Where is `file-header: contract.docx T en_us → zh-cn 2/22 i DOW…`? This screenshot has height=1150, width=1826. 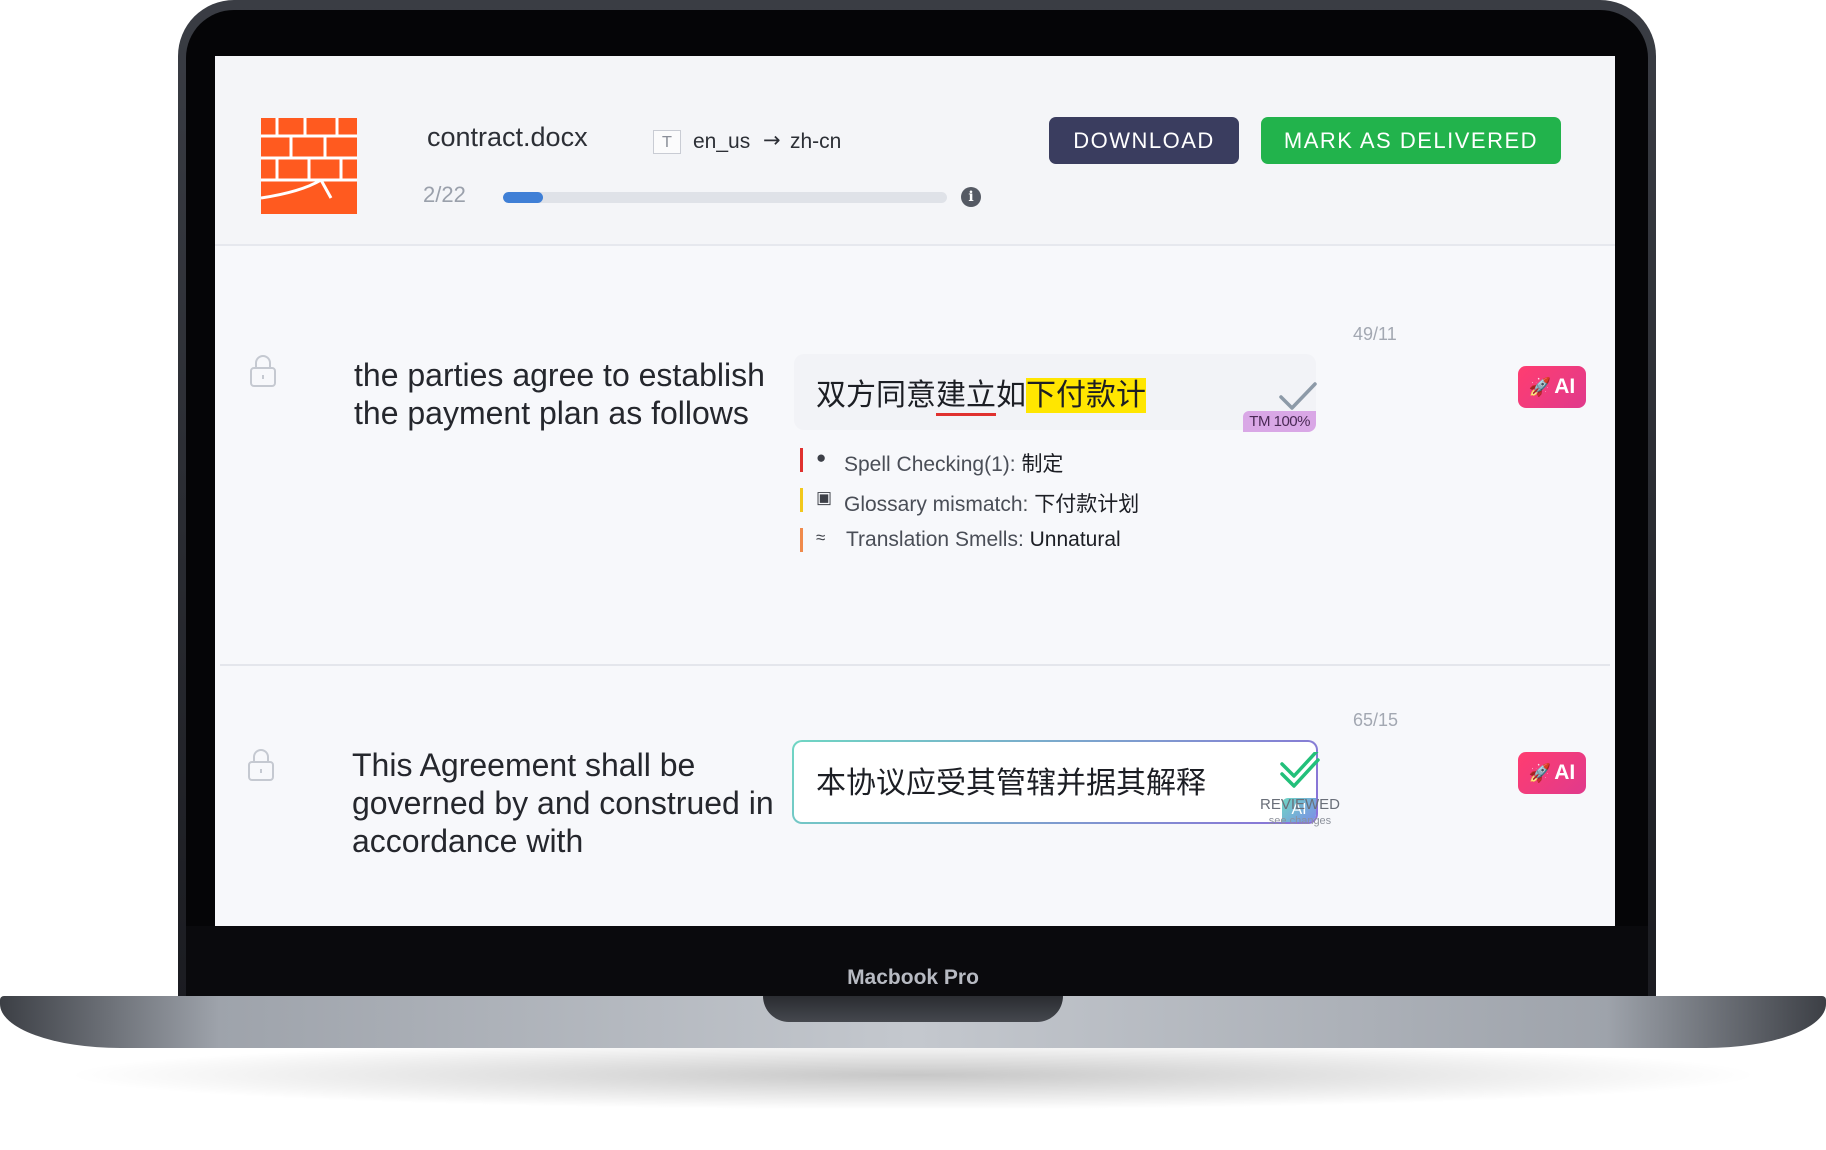 file-header: contract.docx T en_us → zh-cn 2/22 i DOW… is located at coordinates (915, 151).